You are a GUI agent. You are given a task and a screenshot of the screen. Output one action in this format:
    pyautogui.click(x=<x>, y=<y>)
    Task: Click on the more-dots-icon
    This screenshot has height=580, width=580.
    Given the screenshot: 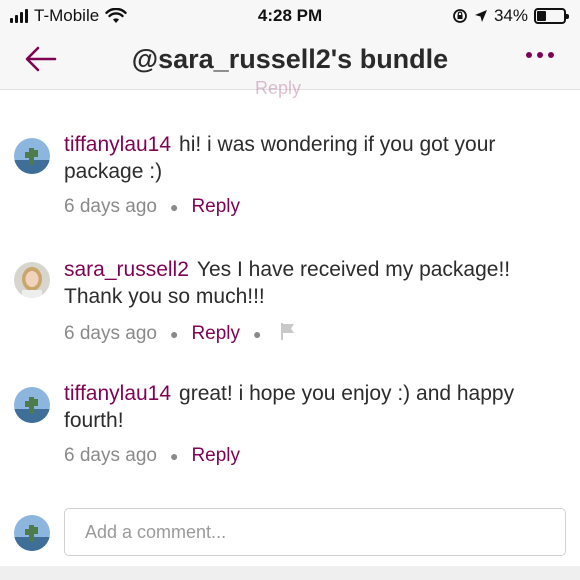 What is the action you would take?
    pyautogui.click(x=529, y=55)
    